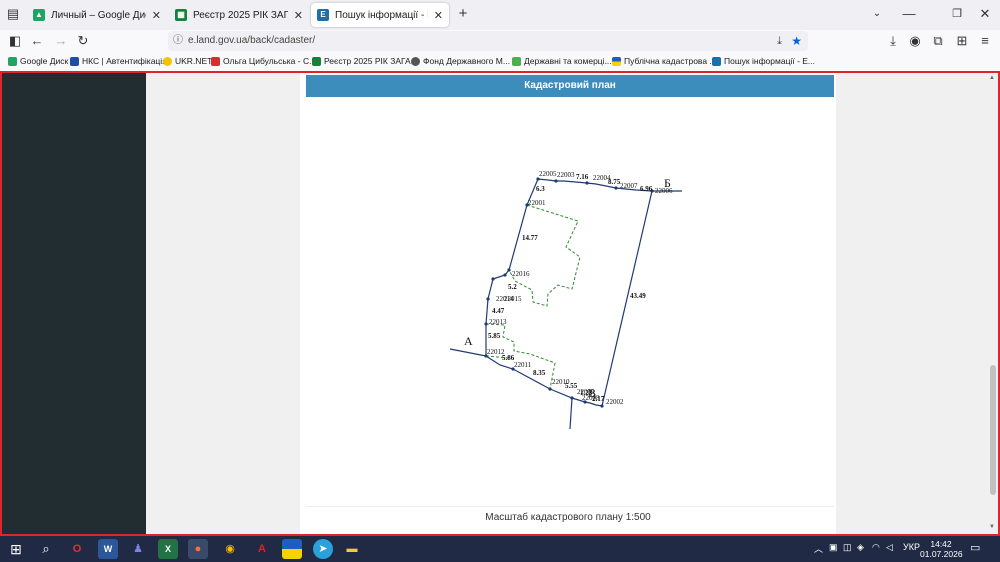 This screenshot has height=562, width=1000. I want to click on ua-app-icon, so click(292, 549).